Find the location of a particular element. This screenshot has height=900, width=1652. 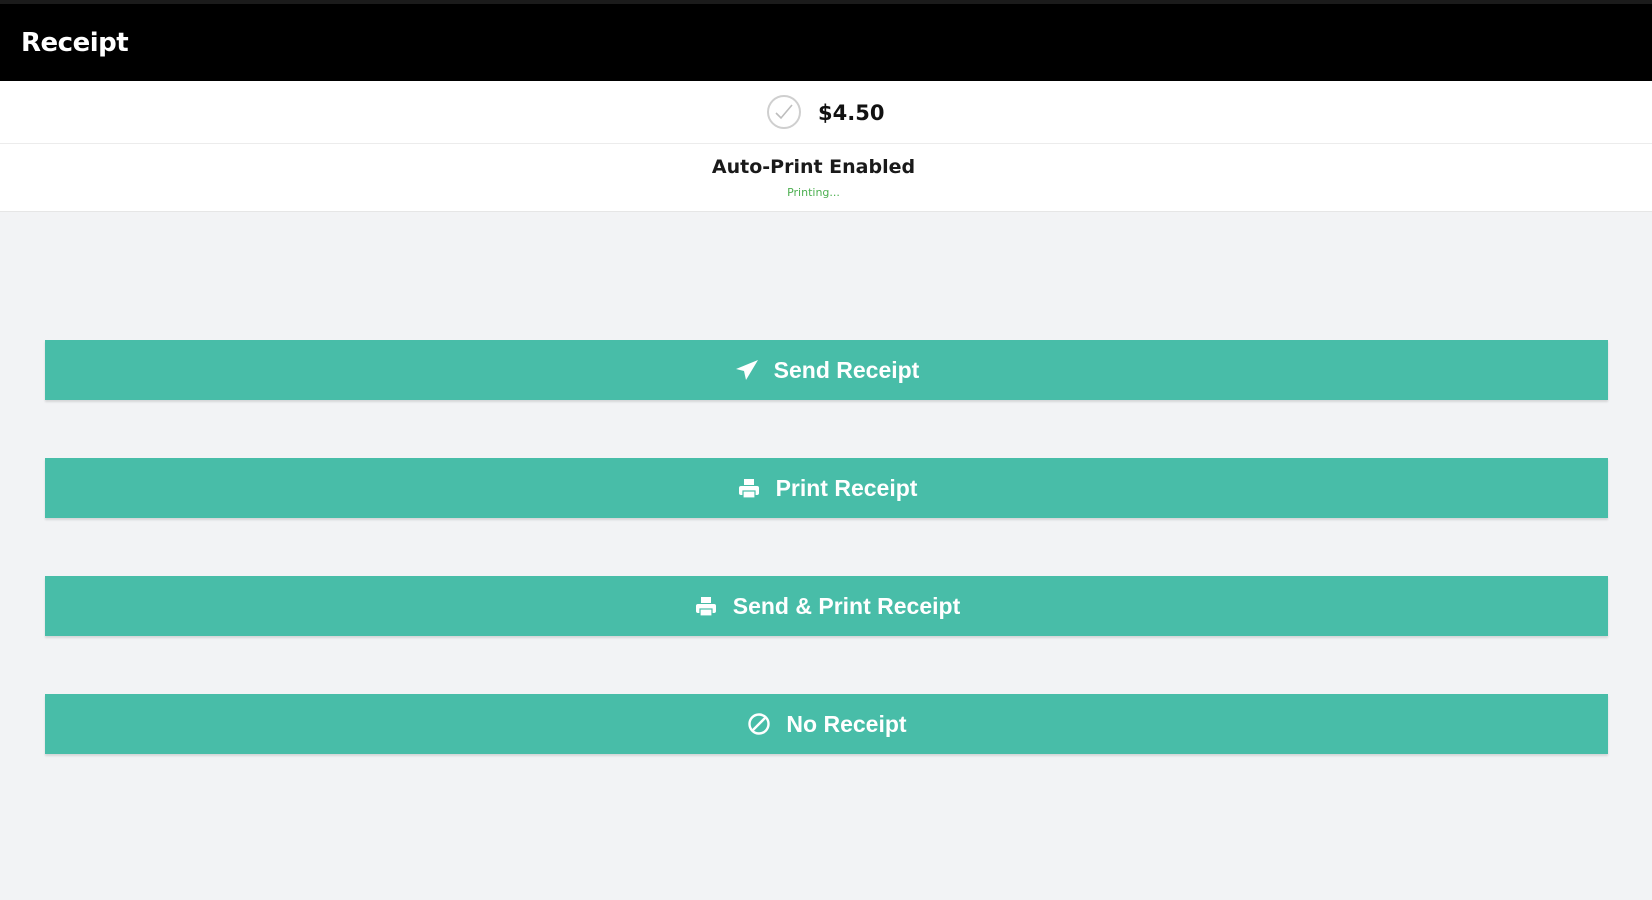

check-circle-icon is located at coordinates (784, 112).